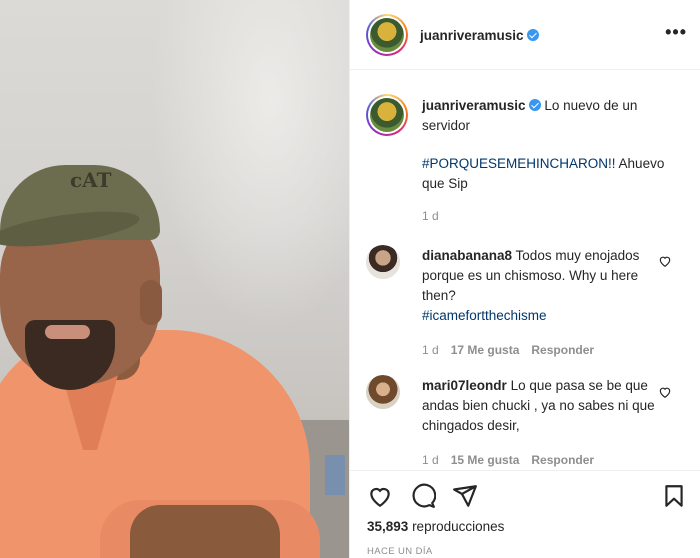 The height and width of the screenshot is (558, 700). Describe the element at coordinates (485, 350) in the screenshot. I see `comment-likes: 17 Me gusta` at that location.